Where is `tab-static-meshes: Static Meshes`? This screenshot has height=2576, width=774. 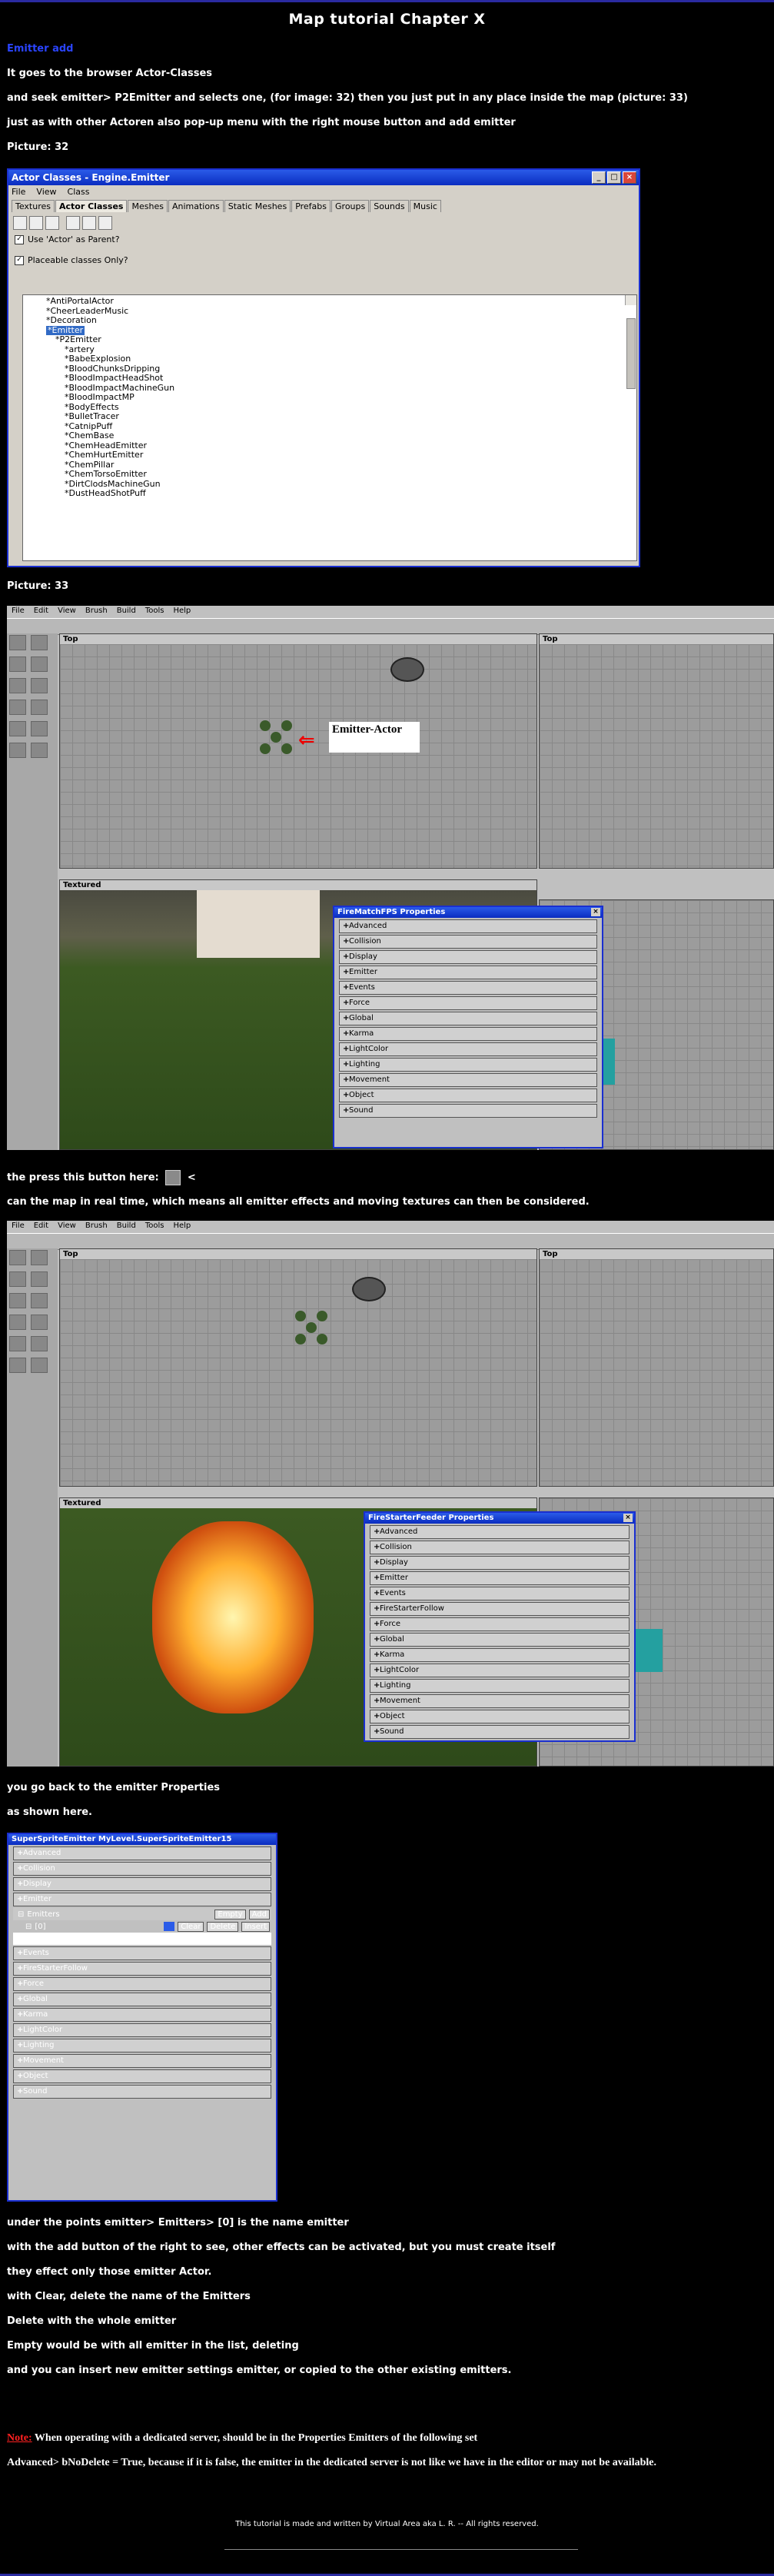 tab-static-meshes: Static Meshes is located at coordinates (257, 206).